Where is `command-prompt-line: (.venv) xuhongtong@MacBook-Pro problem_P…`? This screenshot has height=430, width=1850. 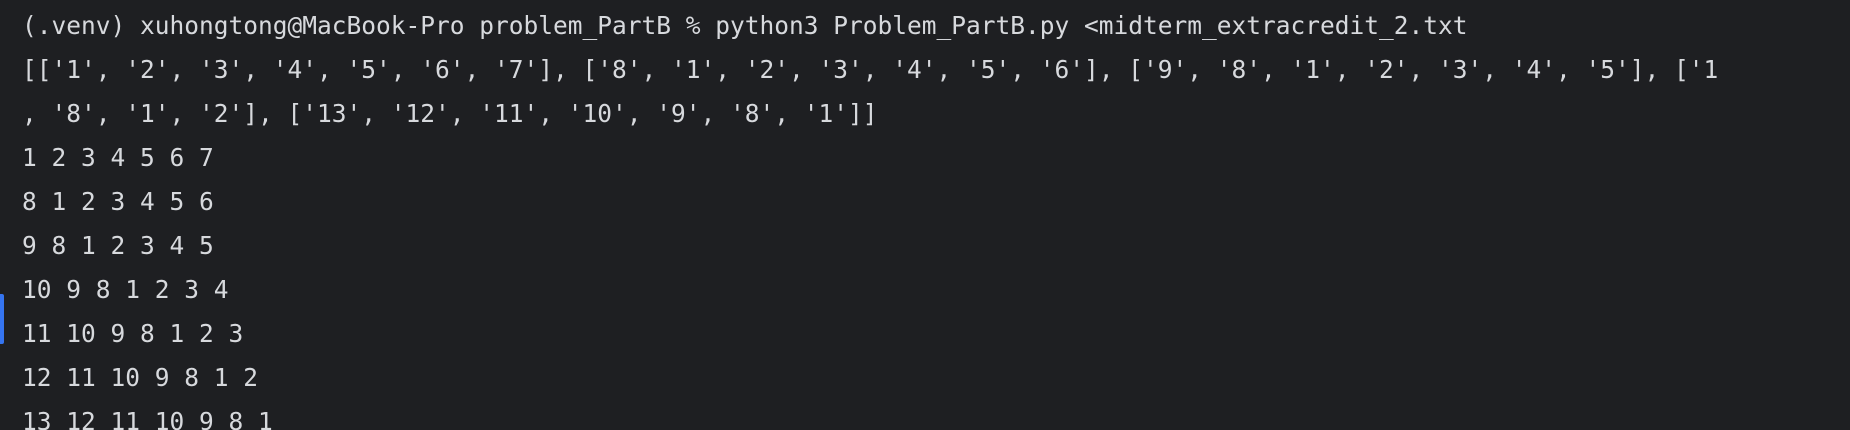 command-prompt-line: (.venv) xuhongtong@MacBook-Pro problem_P… is located at coordinates (745, 25).